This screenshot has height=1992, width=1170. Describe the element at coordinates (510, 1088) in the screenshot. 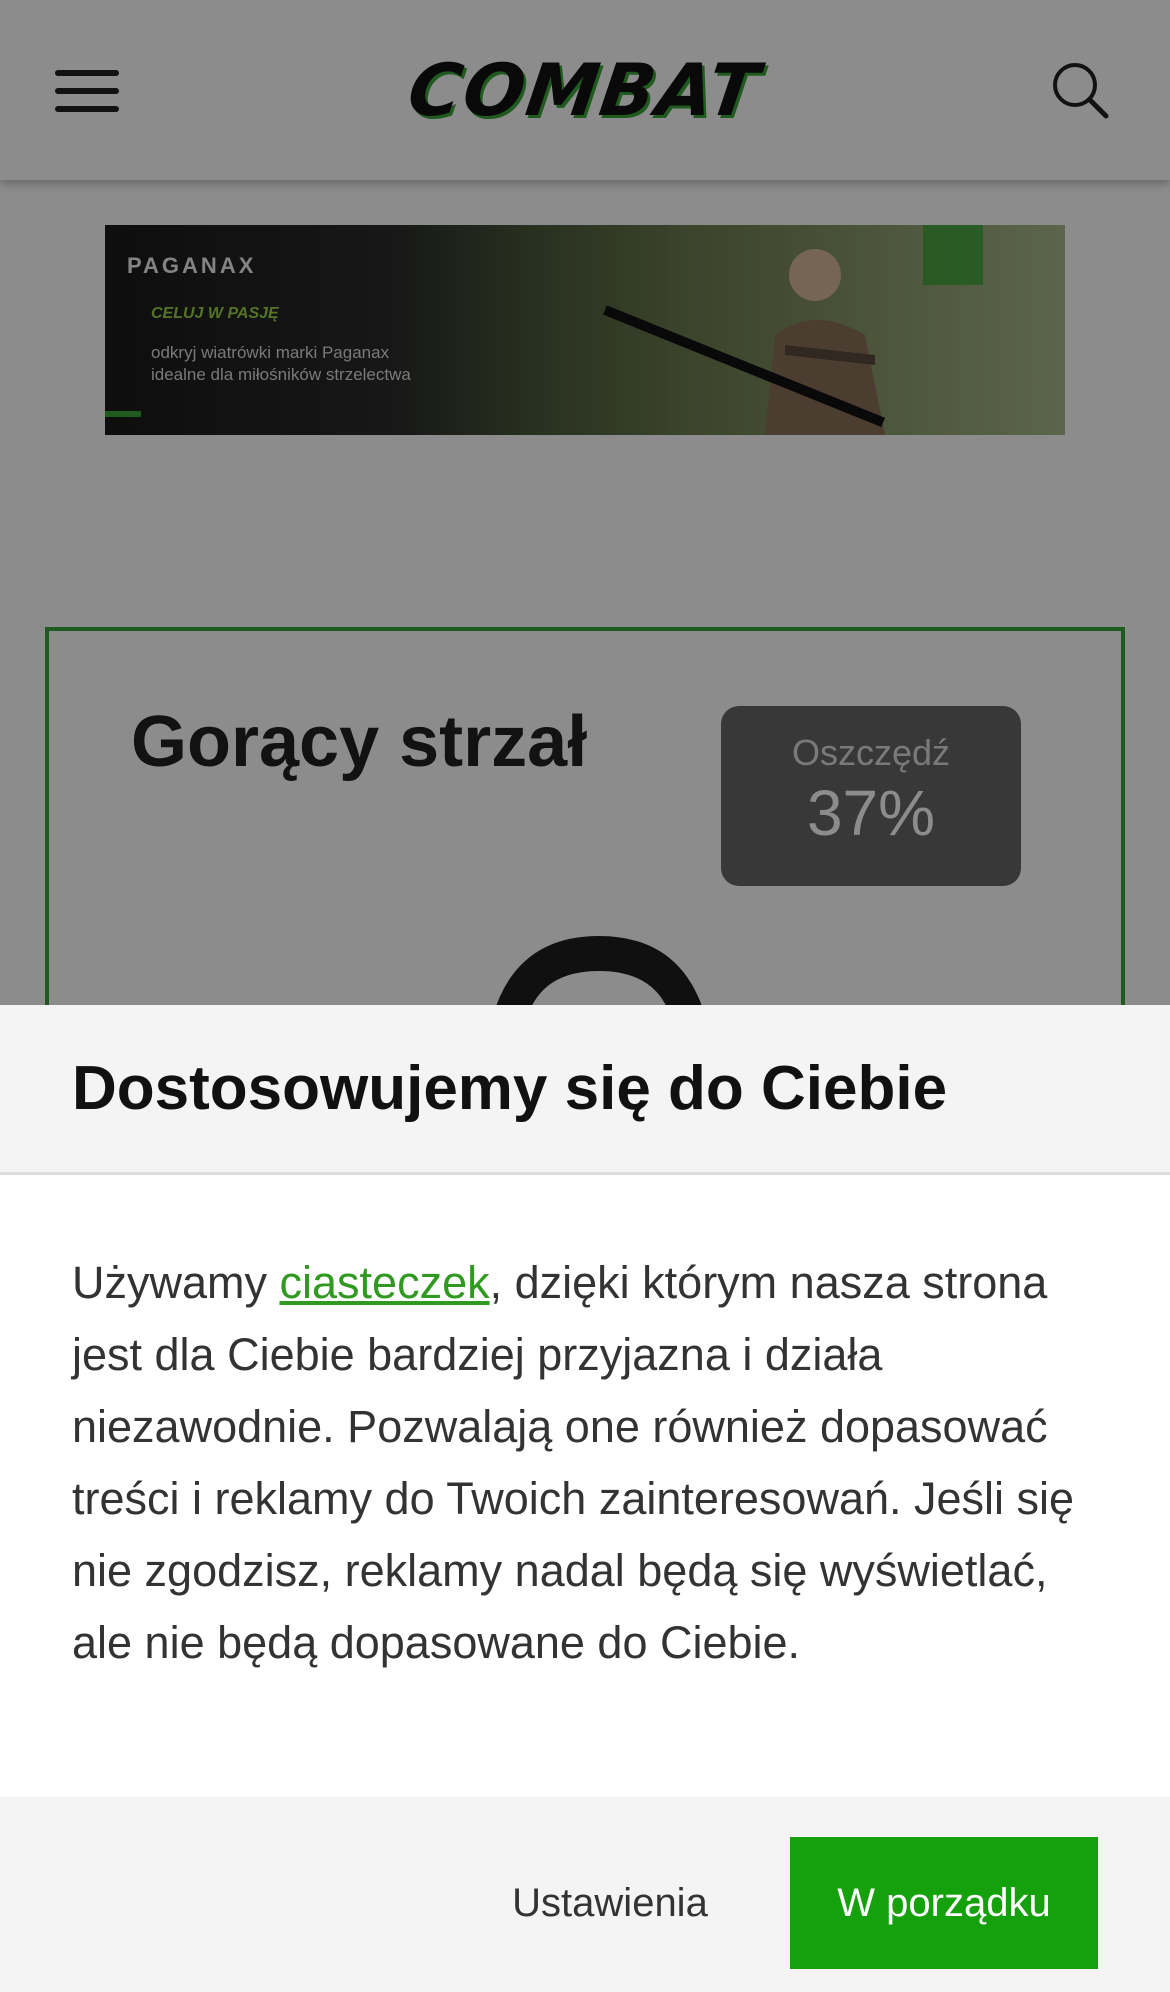

I see `cookie-dialog-title: Dostosowujemy się do Ciebie` at that location.